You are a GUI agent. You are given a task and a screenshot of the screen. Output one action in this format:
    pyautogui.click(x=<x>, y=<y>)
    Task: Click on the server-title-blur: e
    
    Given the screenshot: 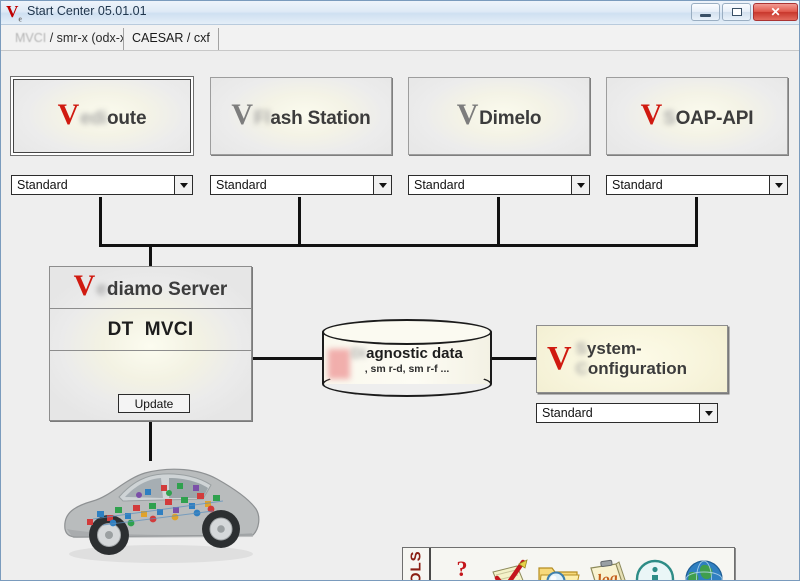 What is the action you would take?
    pyautogui.click(x=101, y=289)
    